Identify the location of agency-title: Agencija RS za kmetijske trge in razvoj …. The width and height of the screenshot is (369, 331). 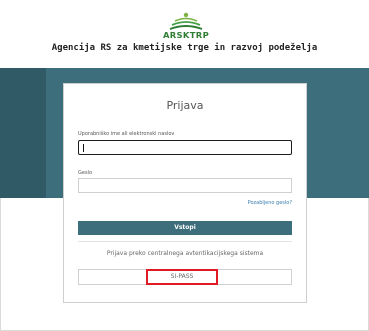
(184, 48).